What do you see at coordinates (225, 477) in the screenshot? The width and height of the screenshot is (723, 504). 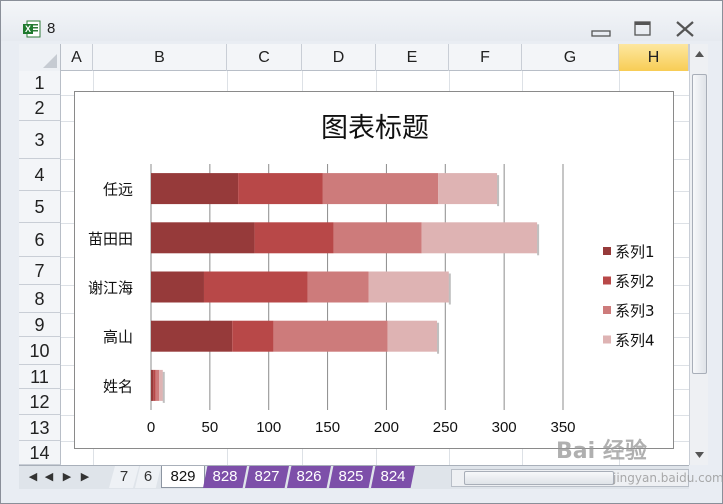 I see `sheet-tab-828: 828` at bounding box center [225, 477].